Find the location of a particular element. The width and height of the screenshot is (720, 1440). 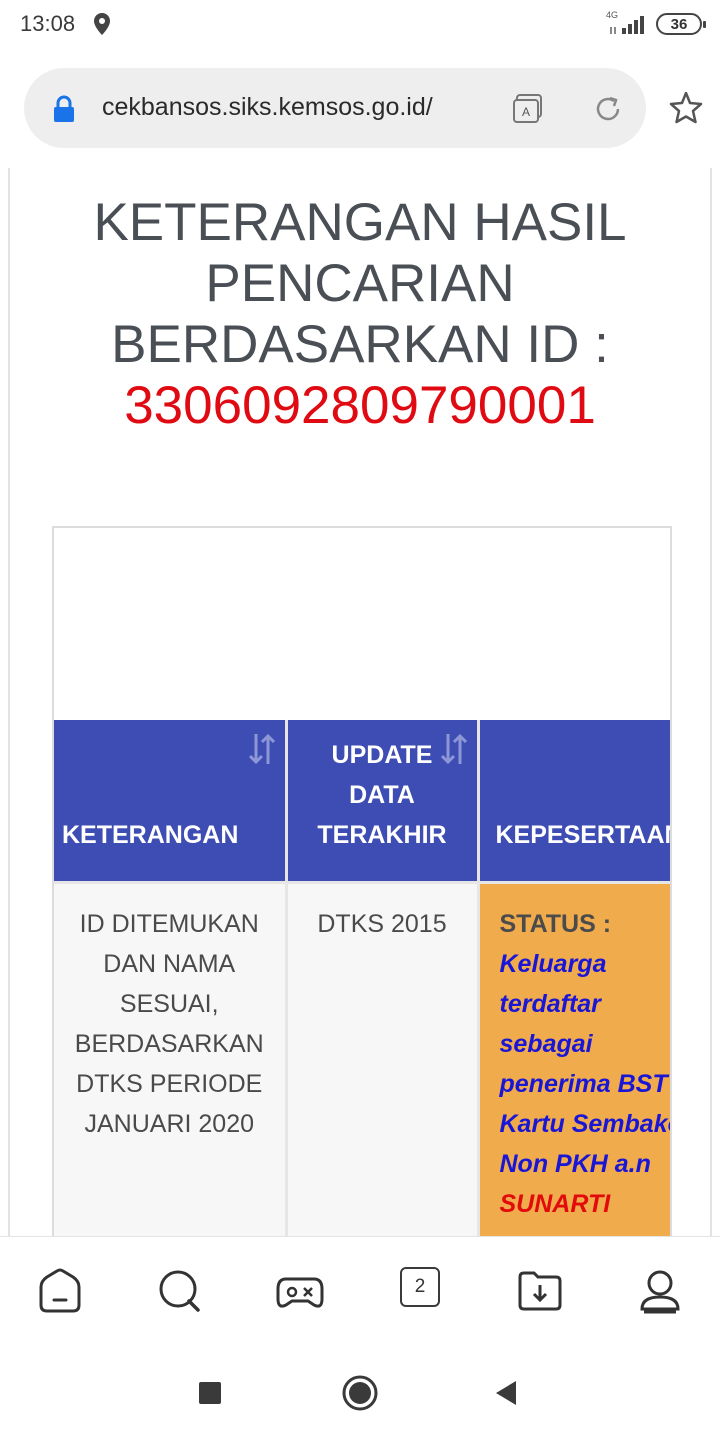

keterangan-line: ID DITEMUKAN is located at coordinates (169, 923).